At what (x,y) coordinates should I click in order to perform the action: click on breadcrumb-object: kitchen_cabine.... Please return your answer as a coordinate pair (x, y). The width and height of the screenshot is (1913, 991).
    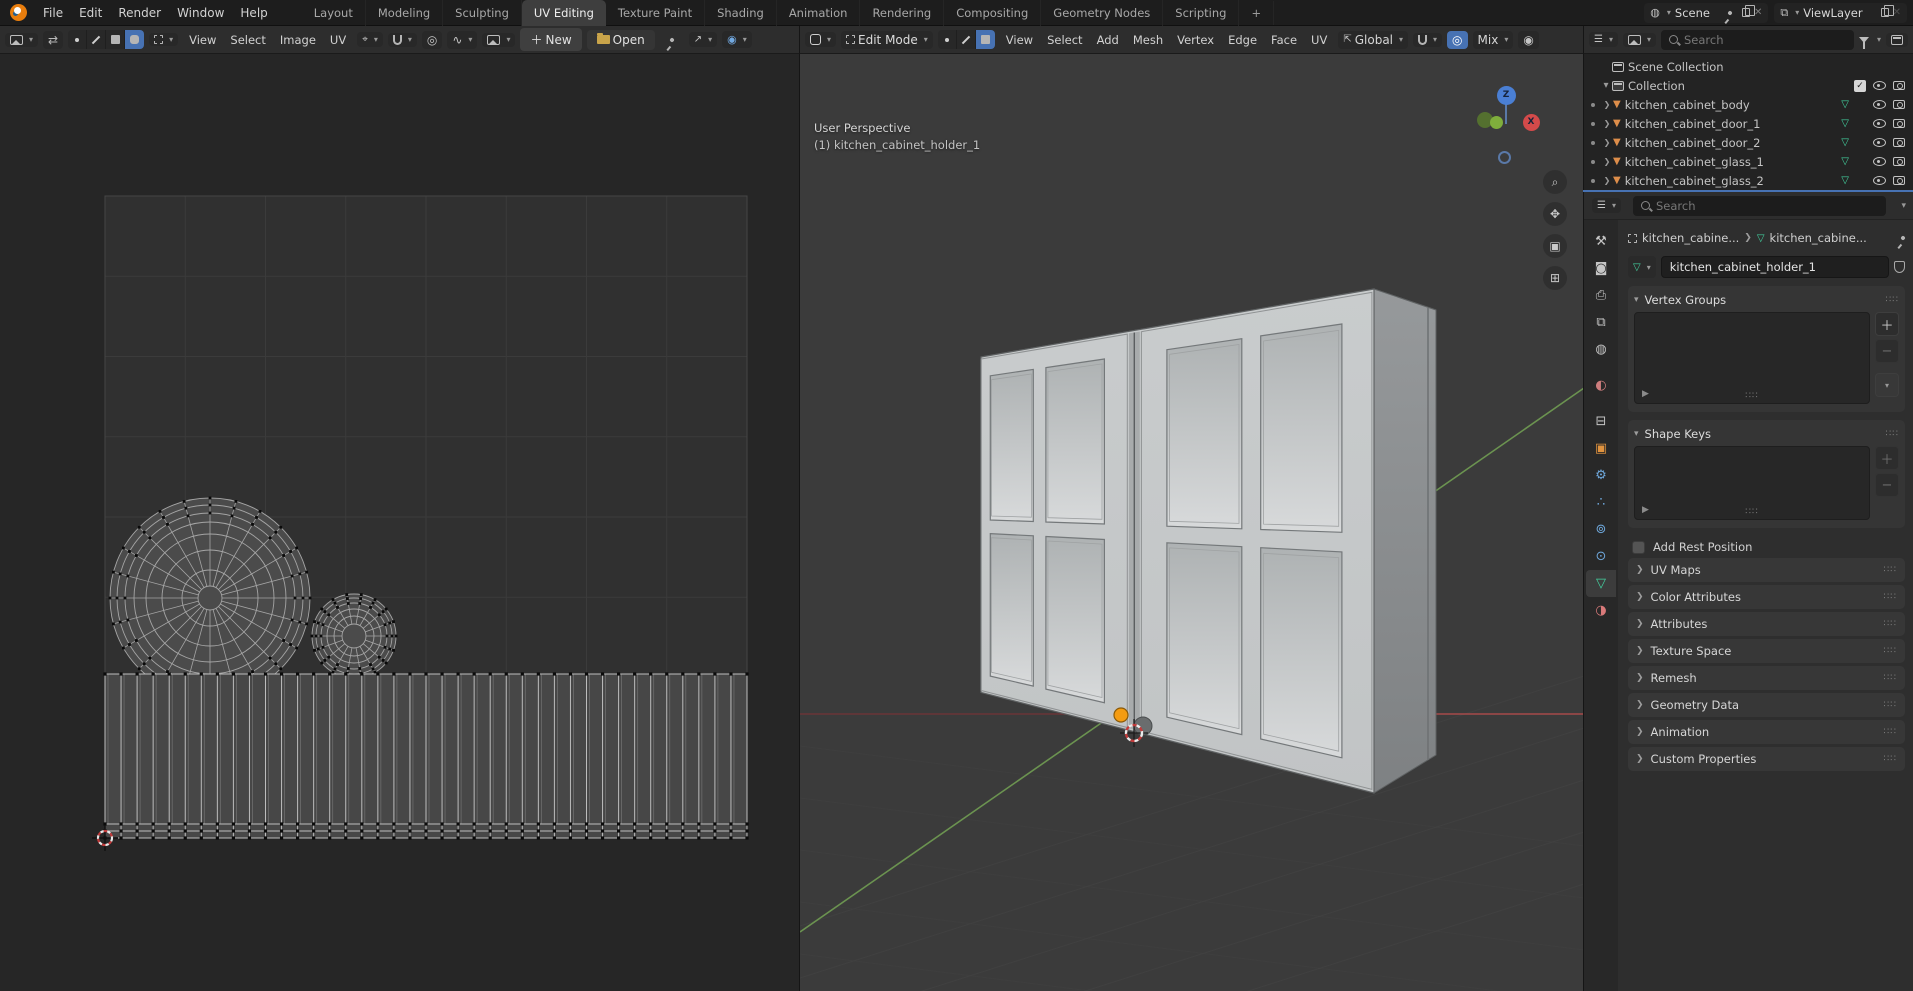
    Looking at the image, I should click on (1690, 238).